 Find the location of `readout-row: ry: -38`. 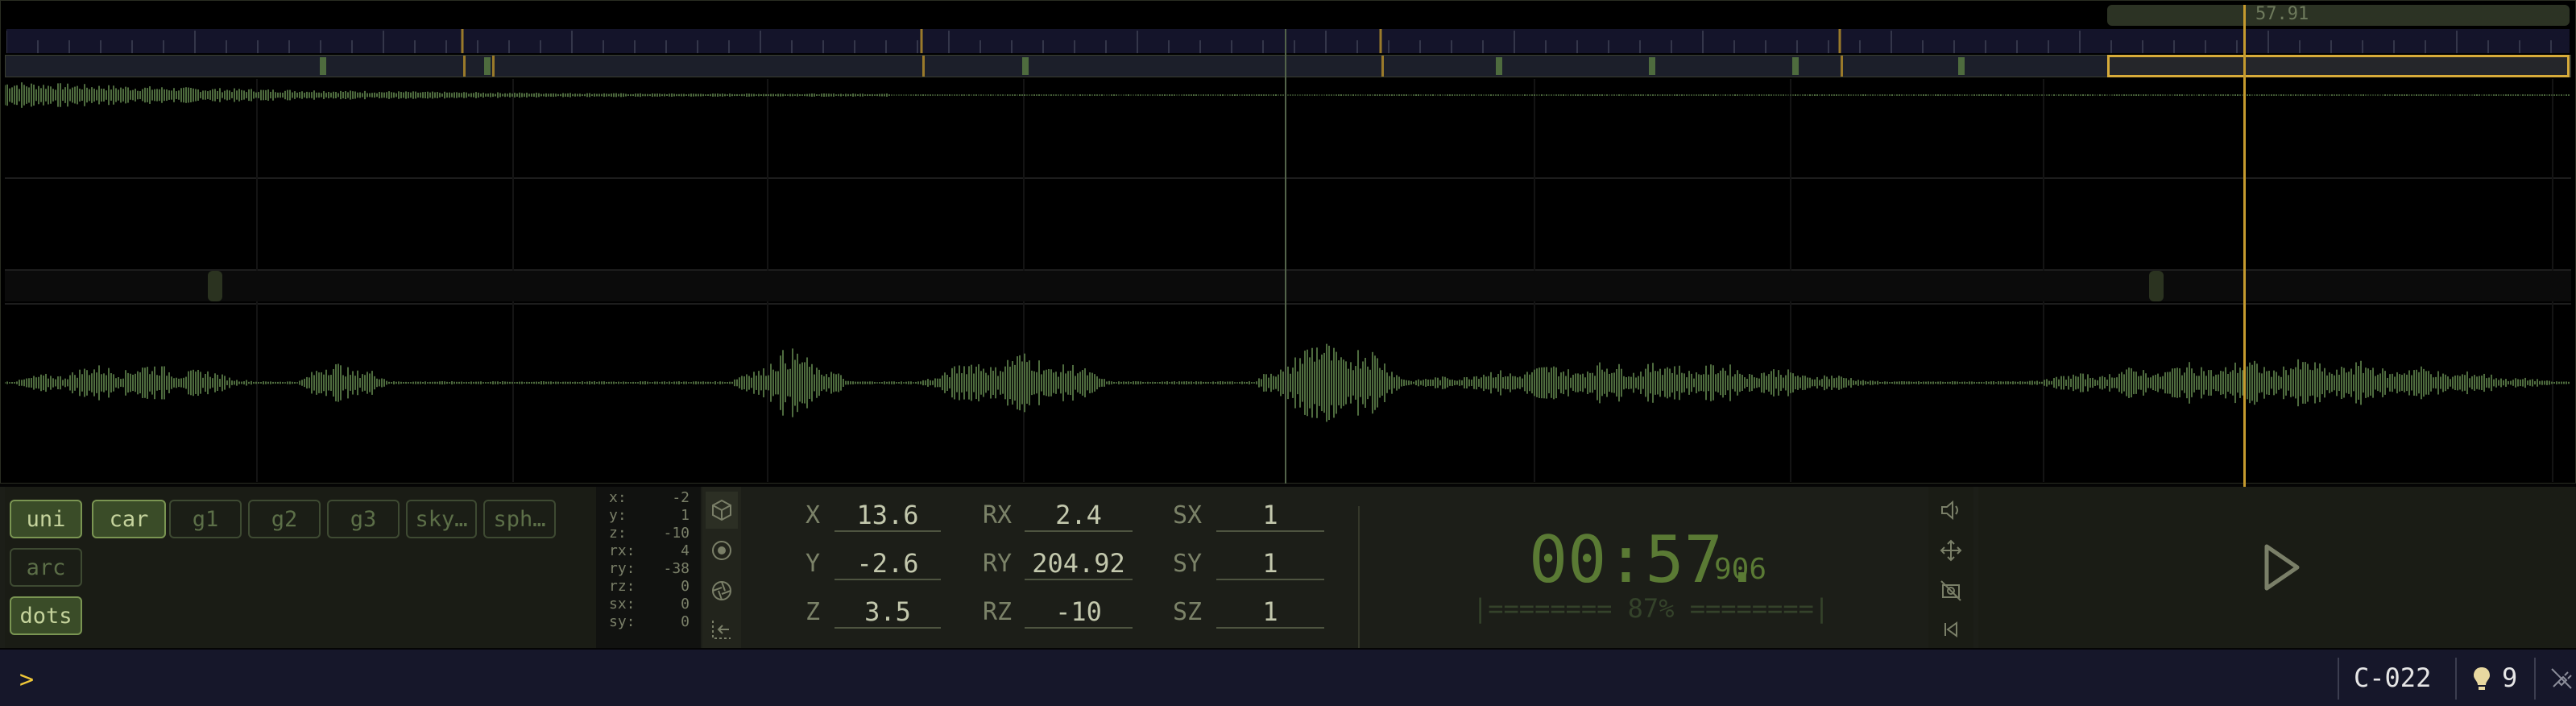

readout-row: ry: -38 is located at coordinates (649, 568).